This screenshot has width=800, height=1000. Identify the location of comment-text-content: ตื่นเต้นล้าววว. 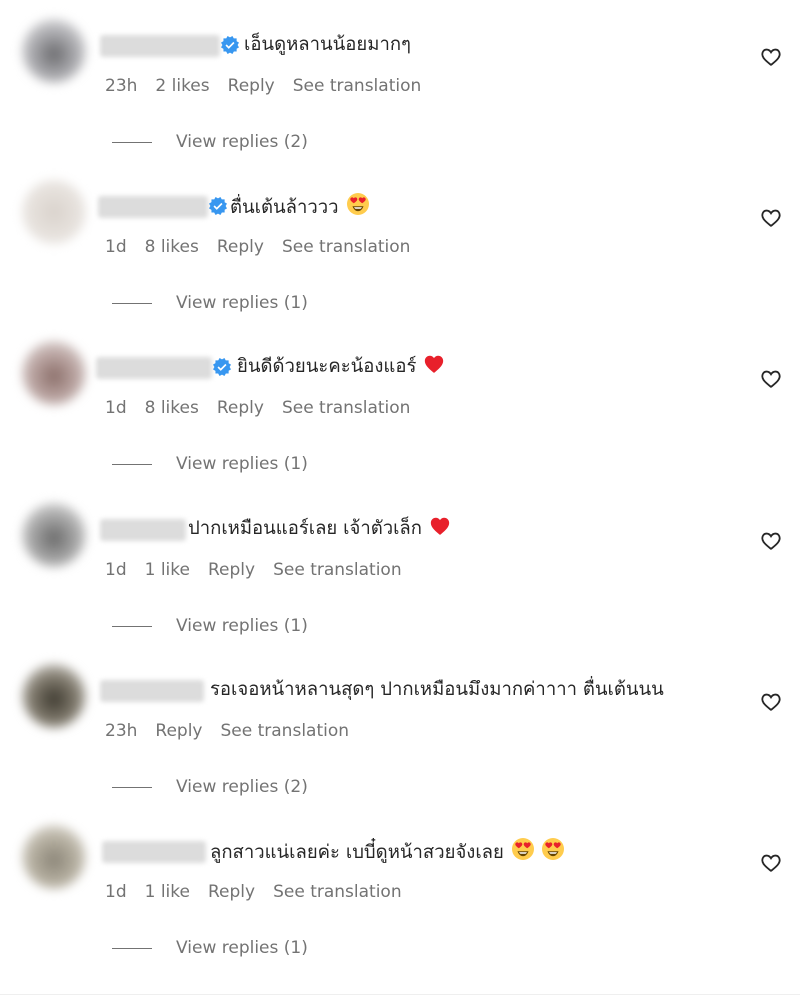
(284, 207).